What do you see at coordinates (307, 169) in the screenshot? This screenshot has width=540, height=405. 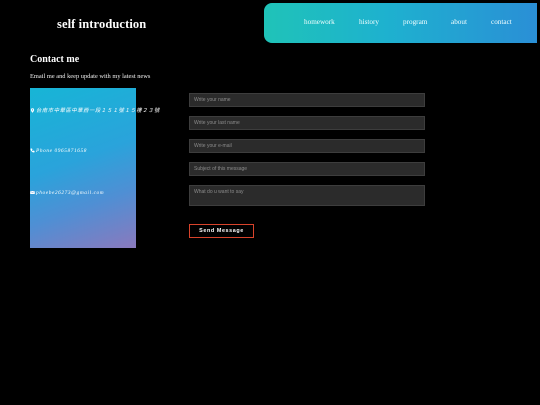 I see `subject-input` at bounding box center [307, 169].